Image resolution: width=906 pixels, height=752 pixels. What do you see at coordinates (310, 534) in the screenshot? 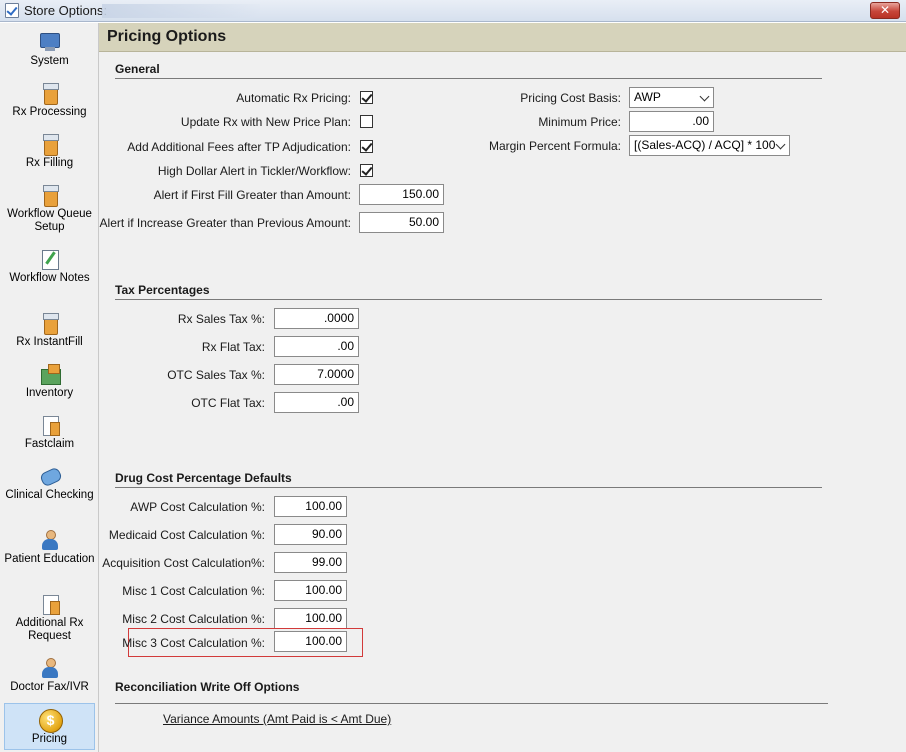
I see `medicaid-cost-input: 90.00` at bounding box center [310, 534].